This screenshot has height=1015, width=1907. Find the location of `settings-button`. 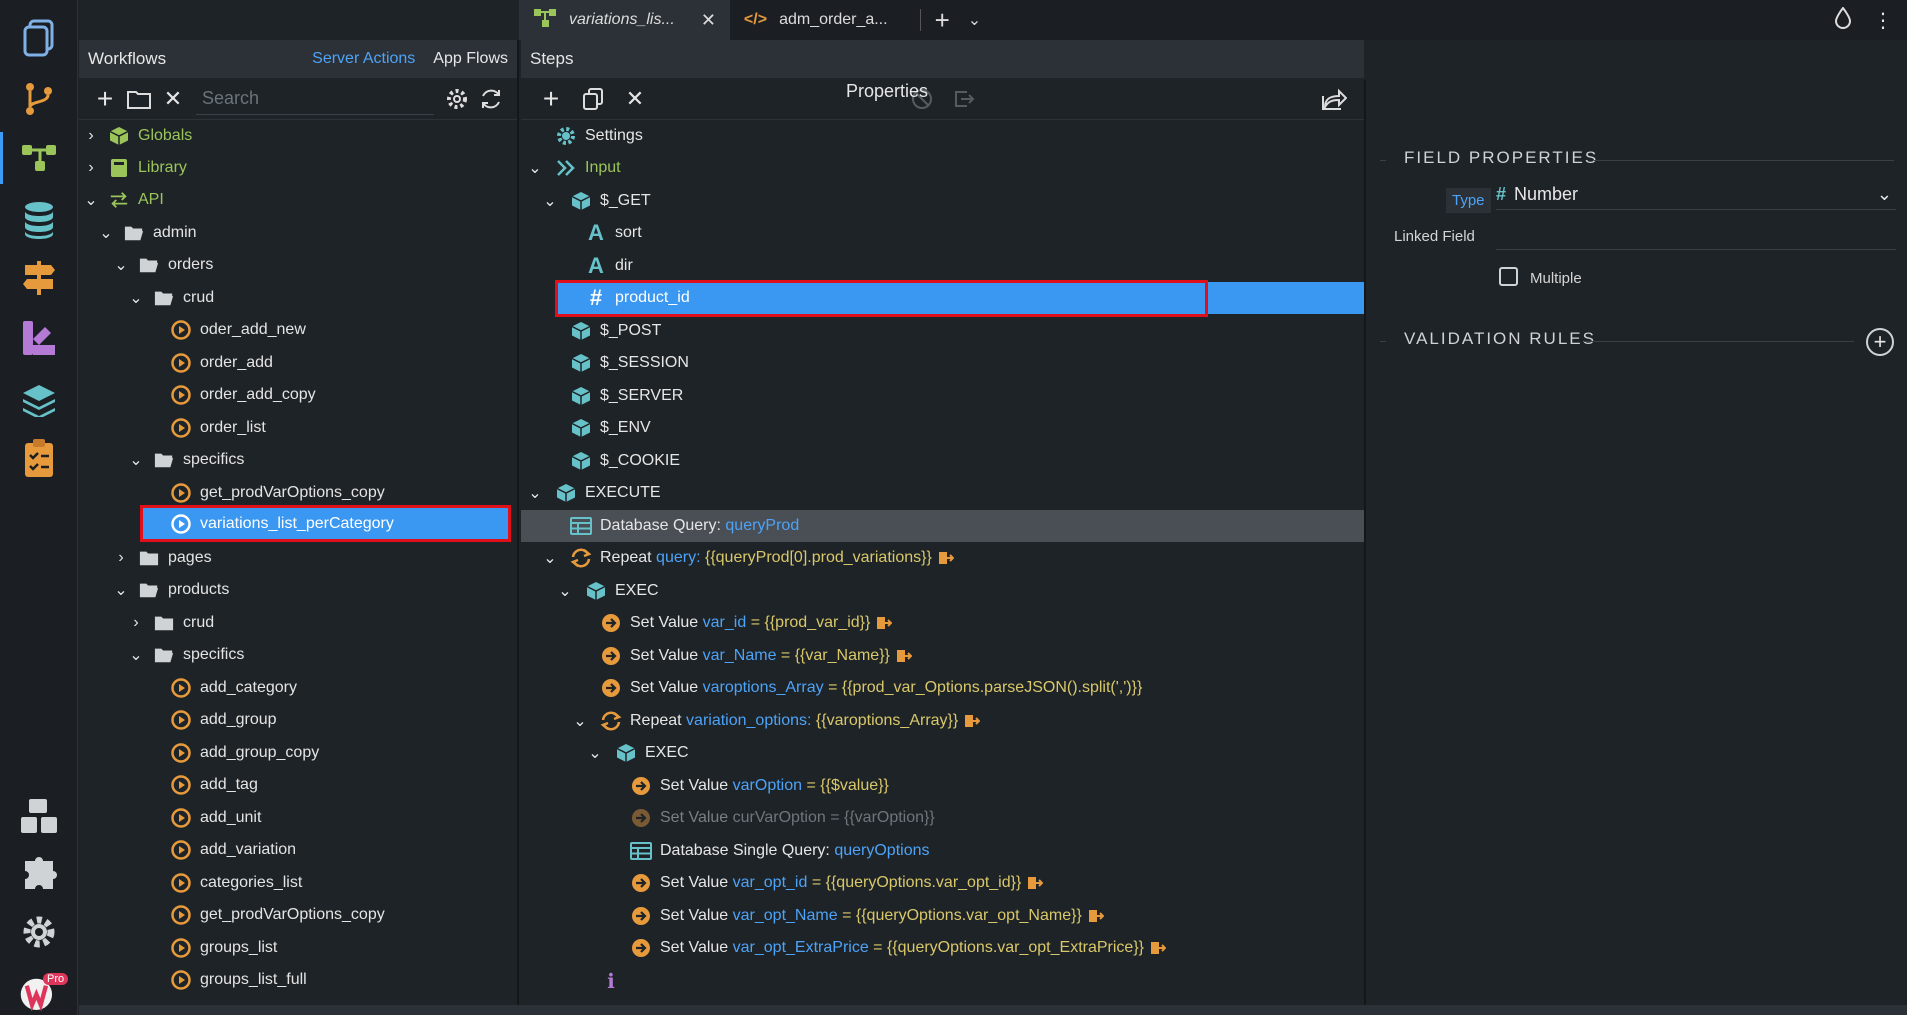

settings-button is located at coordinates (457, 99).